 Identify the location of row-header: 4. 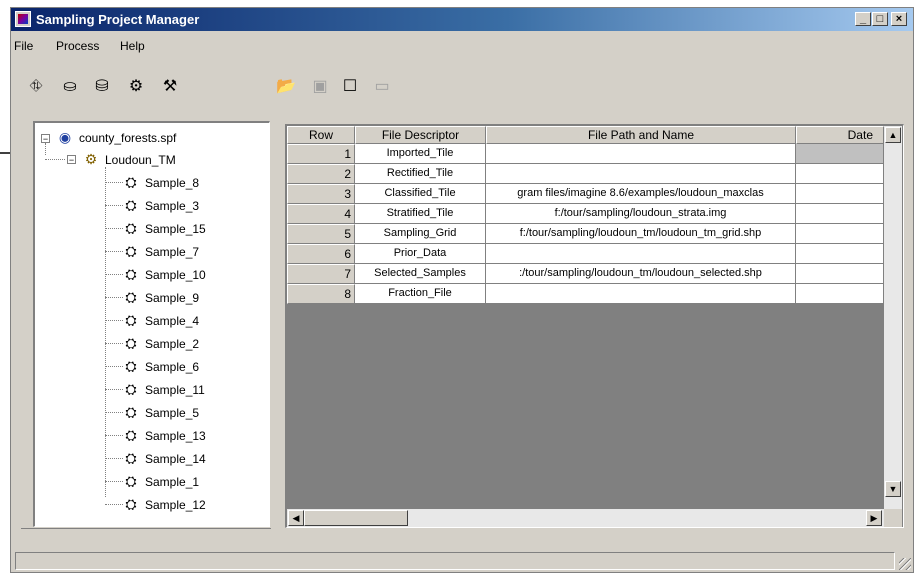
(321, 214).